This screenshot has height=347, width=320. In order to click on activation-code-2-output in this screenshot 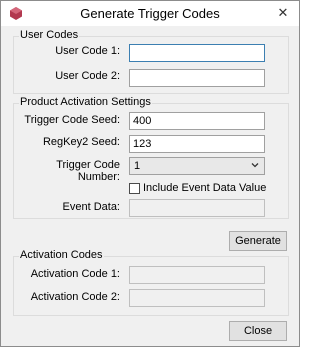, I will do `click(197, 298)`.